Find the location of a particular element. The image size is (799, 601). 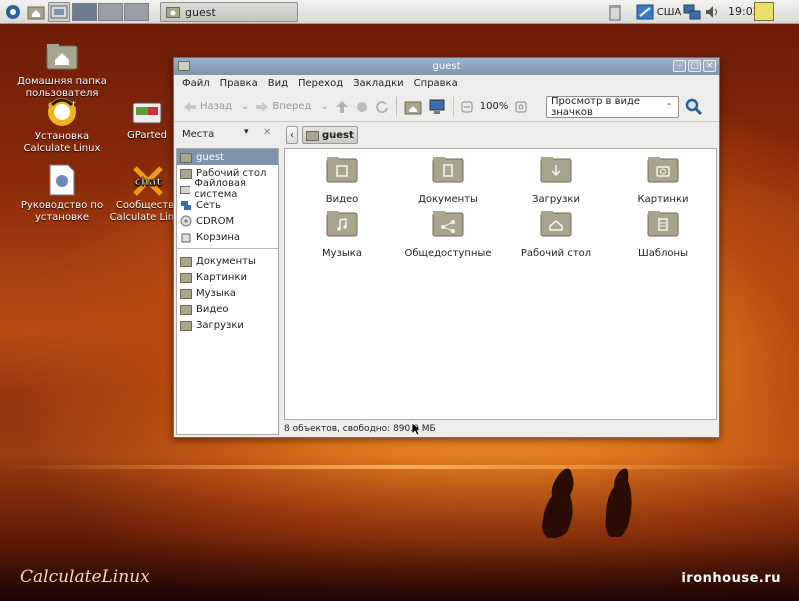

path-back-button: ‹ is located at coordinates (292, 135).